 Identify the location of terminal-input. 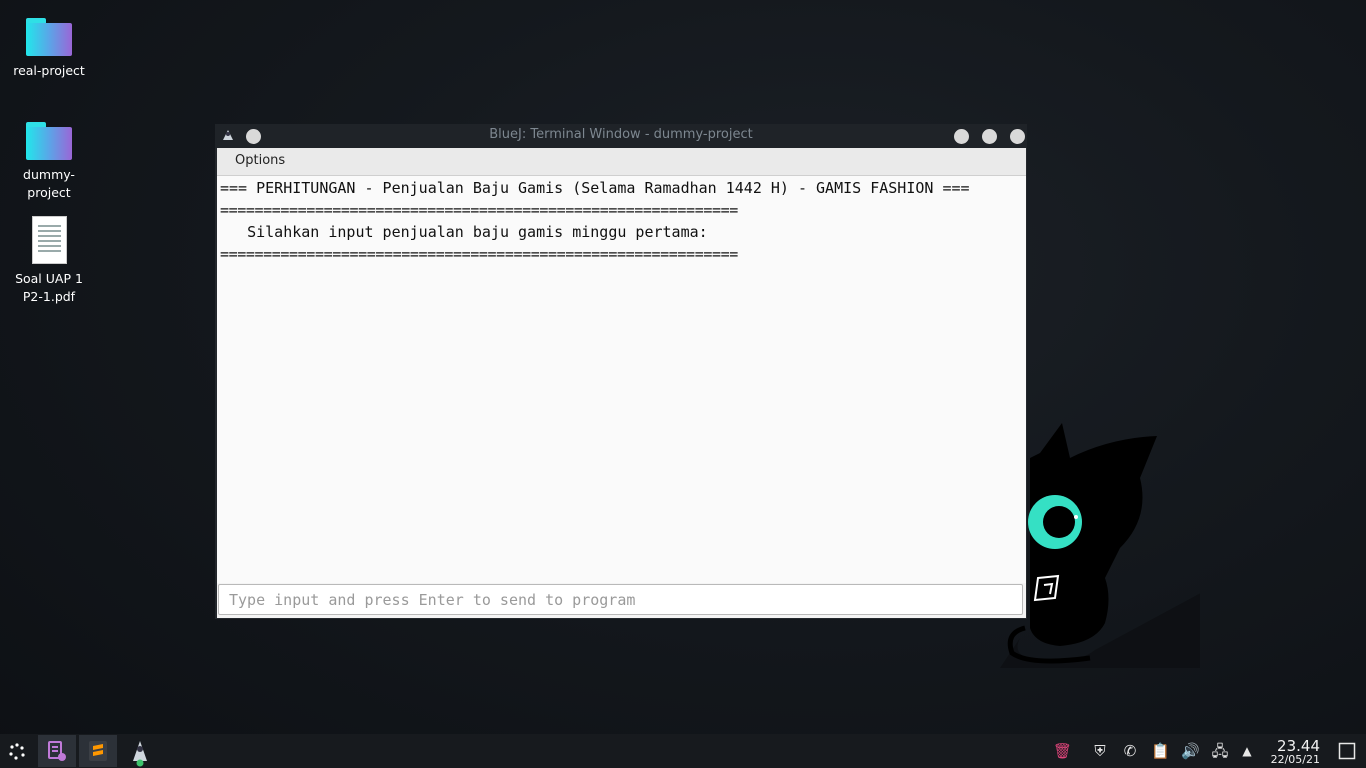
(620, 599).